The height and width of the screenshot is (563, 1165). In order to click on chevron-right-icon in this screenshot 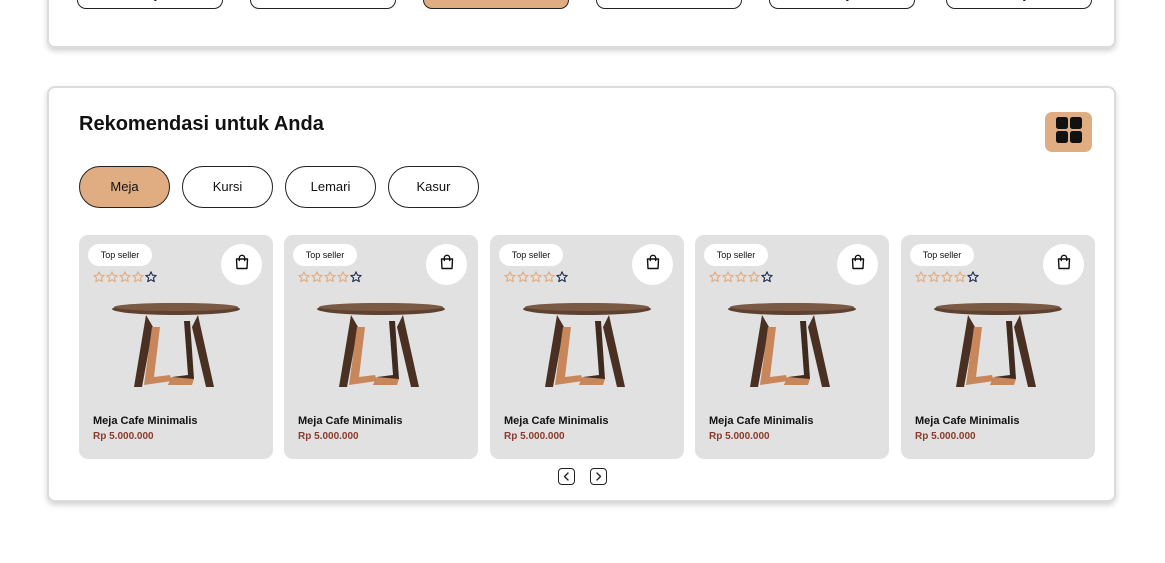, I will do `click(598, 477)`.